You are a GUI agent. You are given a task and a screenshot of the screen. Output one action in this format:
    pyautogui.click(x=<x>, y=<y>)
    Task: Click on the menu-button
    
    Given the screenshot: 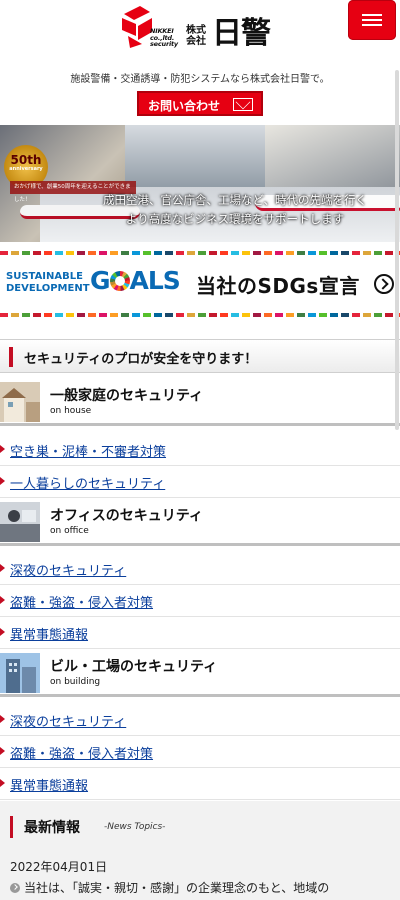 What is the action you would take?
    pyautogui.click(x=372, y=20)
    